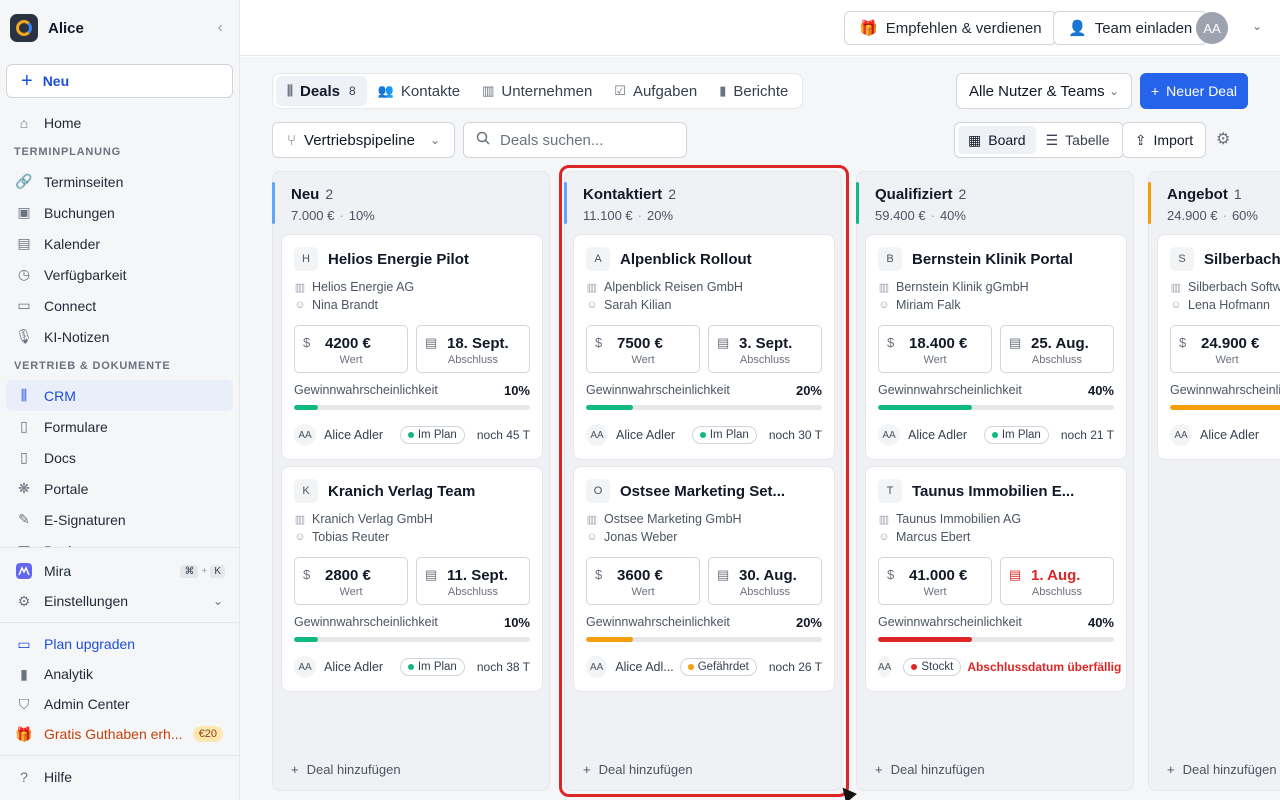  I want to click on close-date-box: ▤ 30. Aug. Abschluss, so click(765, 581).